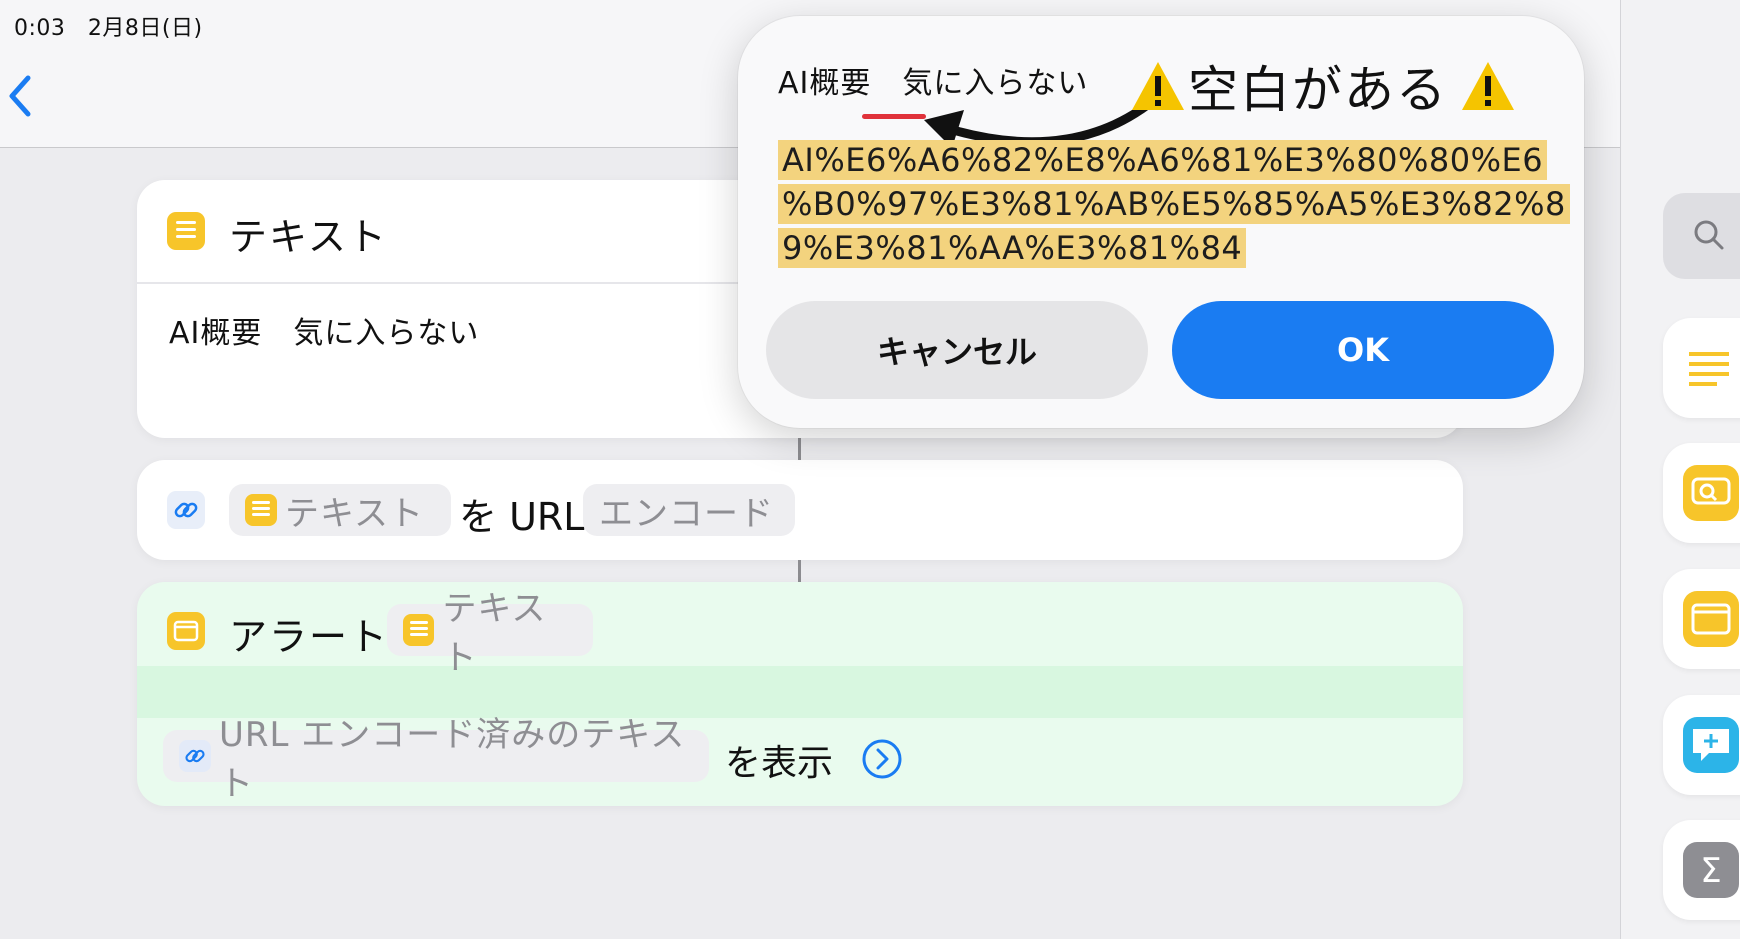  What do you see at coordinates (1711, 493) in the screenshot?
I see `speak-text-icon` at bounding box center [1711, 493].